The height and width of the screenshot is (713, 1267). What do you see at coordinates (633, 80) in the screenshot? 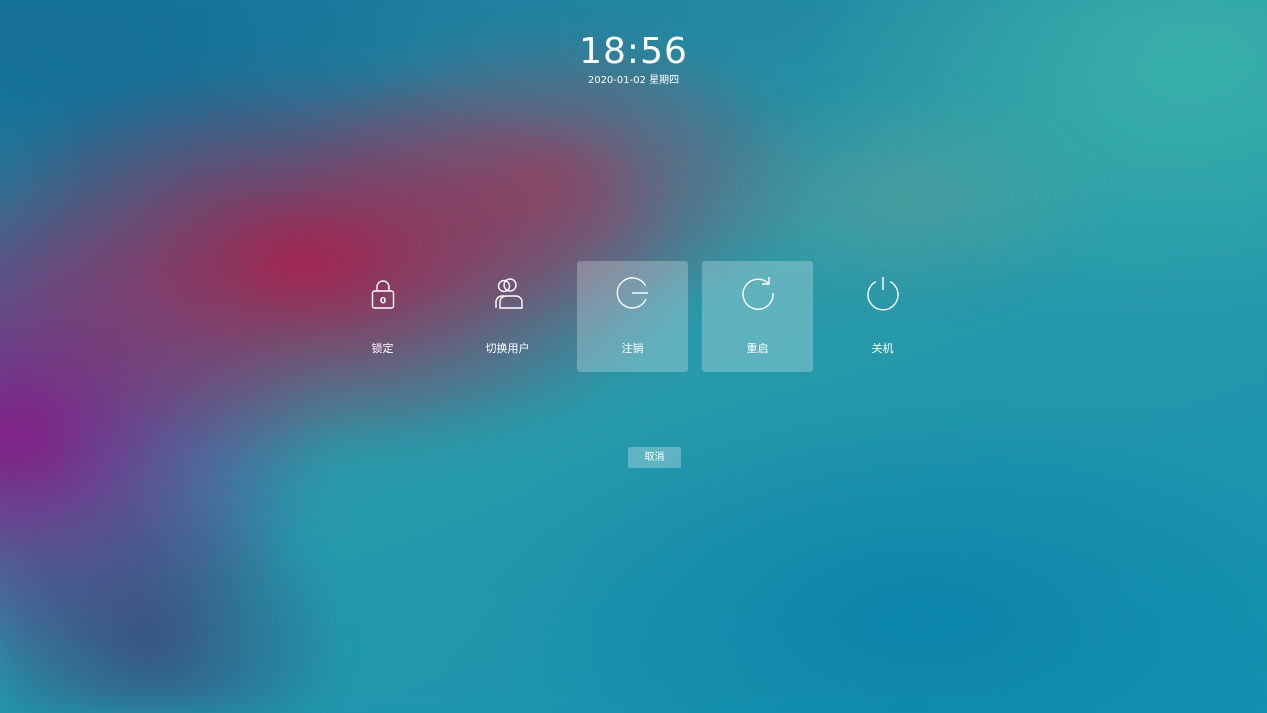
I see `clock-date: 2020-01-02 星期四` at bounding box center [633, 80].